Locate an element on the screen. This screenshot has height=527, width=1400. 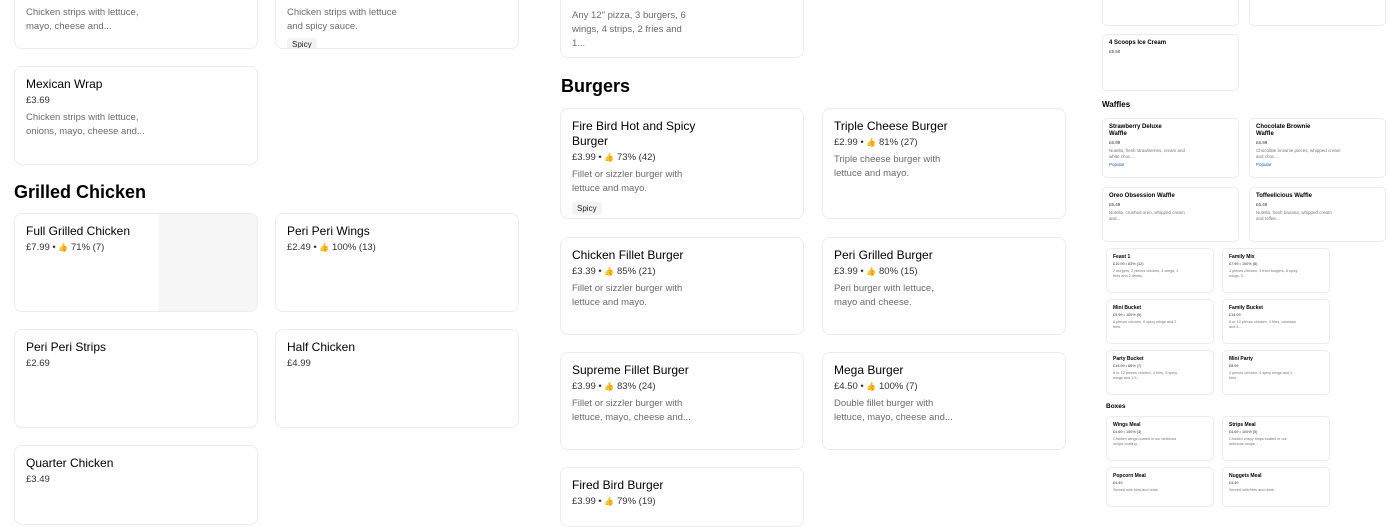
item-name: Toffeelicious Waffle is located at coordinates (1284, 196).